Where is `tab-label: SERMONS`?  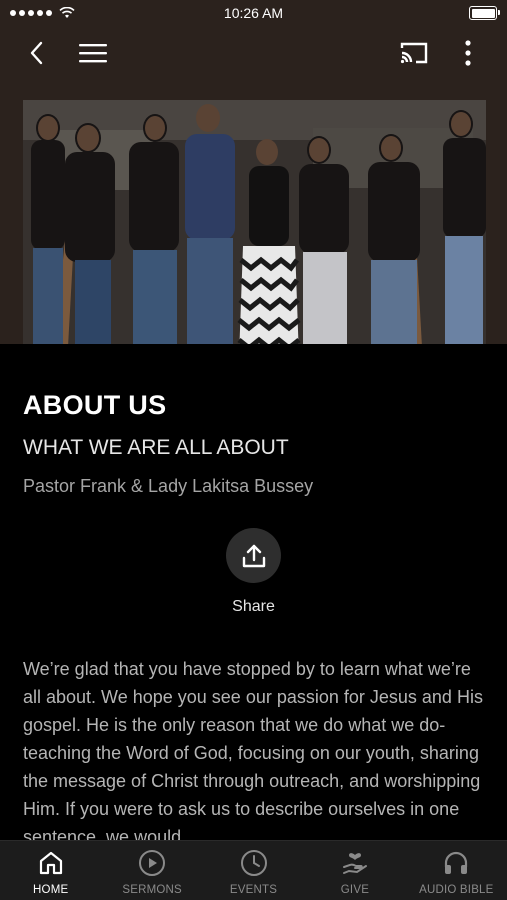 tab-label: SERMONS is located at coordinates (152, 890).